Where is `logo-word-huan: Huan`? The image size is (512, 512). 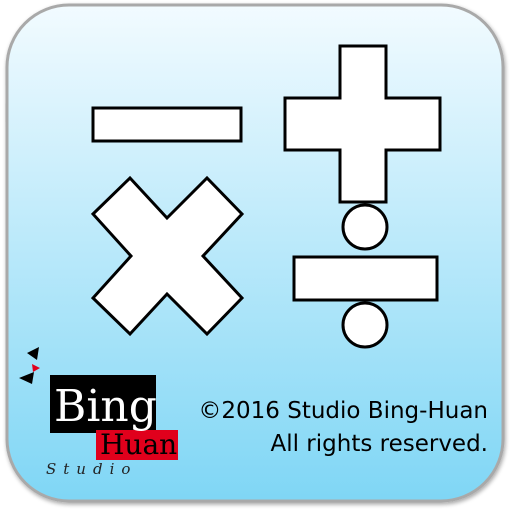 logo-word-huan: Huan is located at coordinates (138, 444).